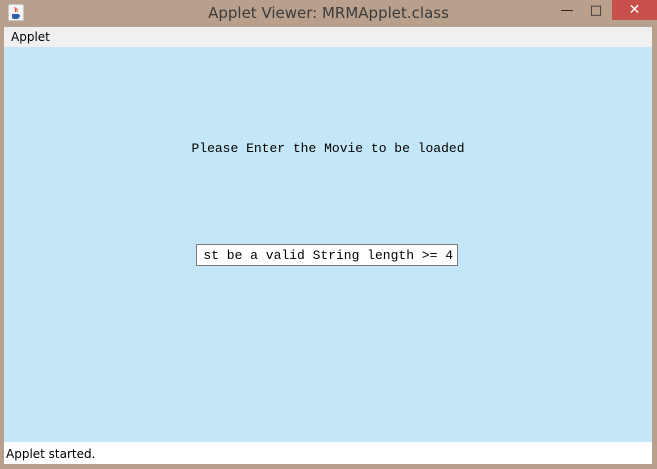  What do you see at coordinates (30, 37) in the screenshot?
I see `menu-applet: Applet` at bounding box center [30, 37].